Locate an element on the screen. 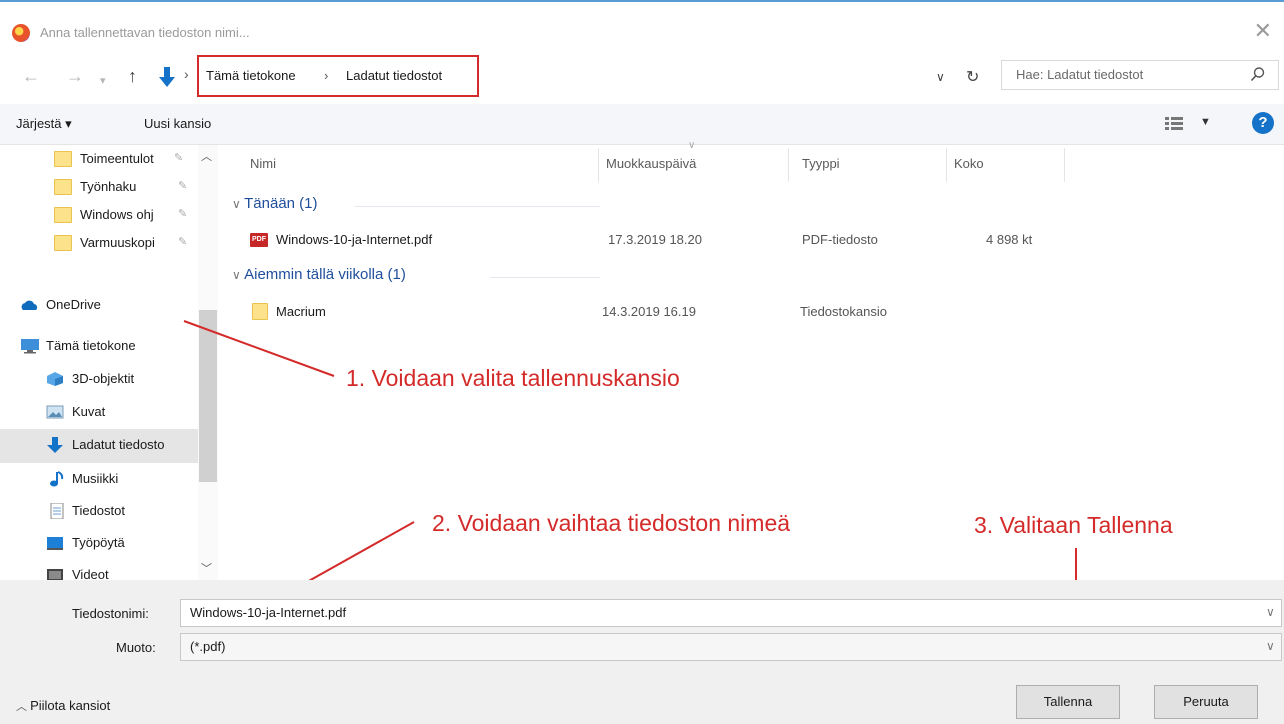  pictures-icon is located at coordinates (55, 412).